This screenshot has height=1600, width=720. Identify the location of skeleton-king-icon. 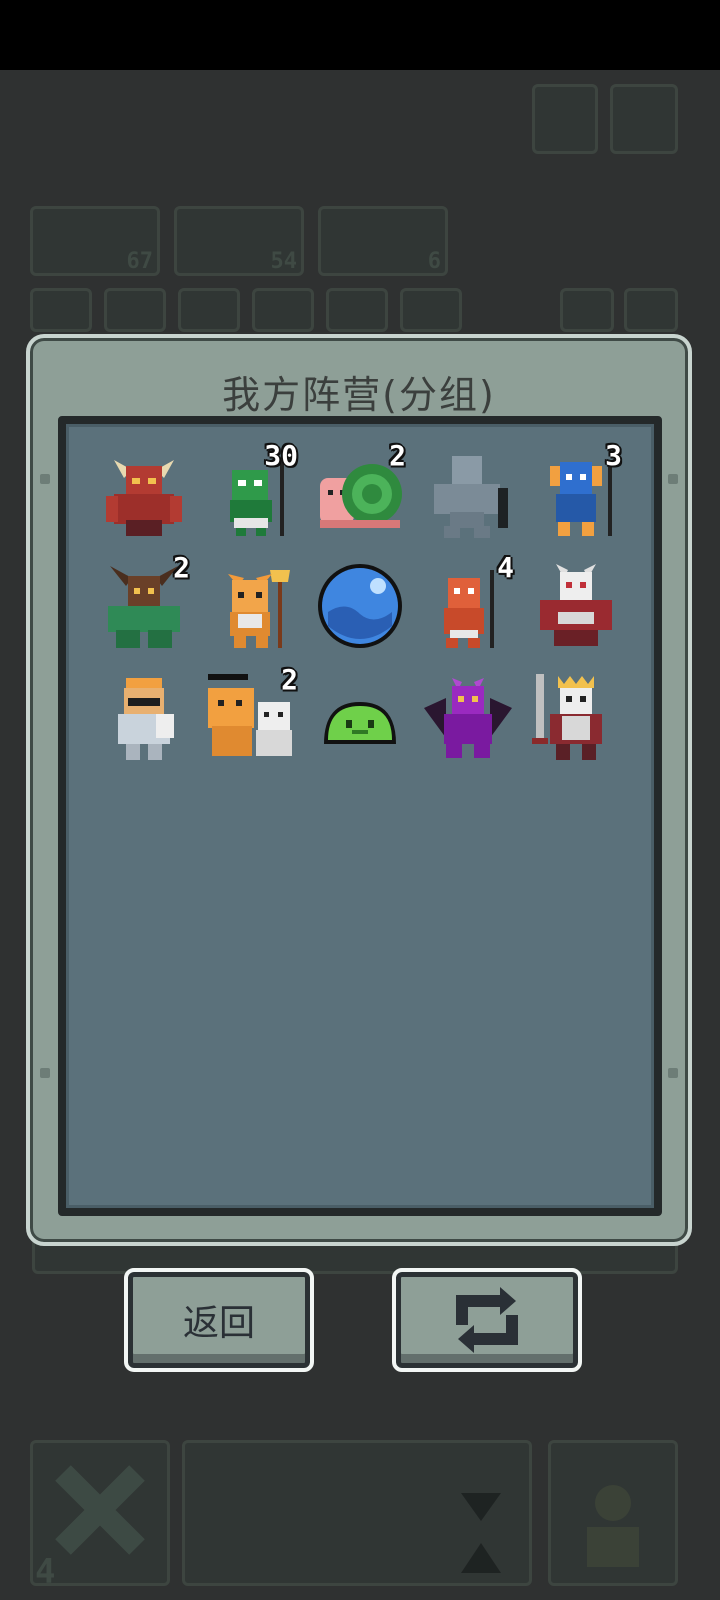
(567, 717).